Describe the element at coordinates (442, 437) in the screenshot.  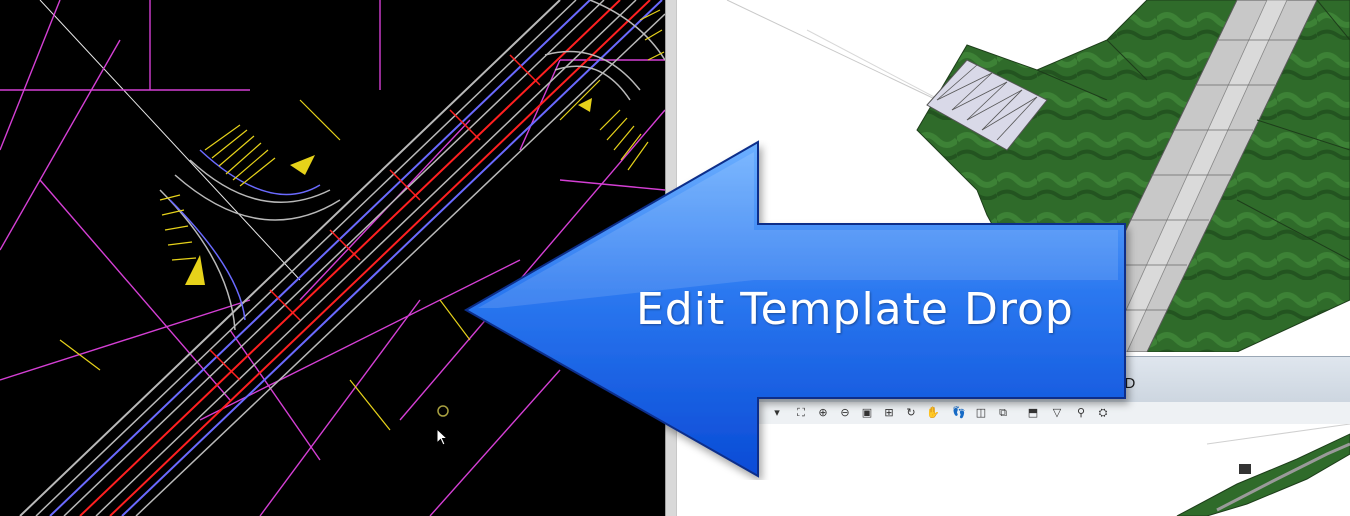
I see `mouse-cursor-icon` at that location.